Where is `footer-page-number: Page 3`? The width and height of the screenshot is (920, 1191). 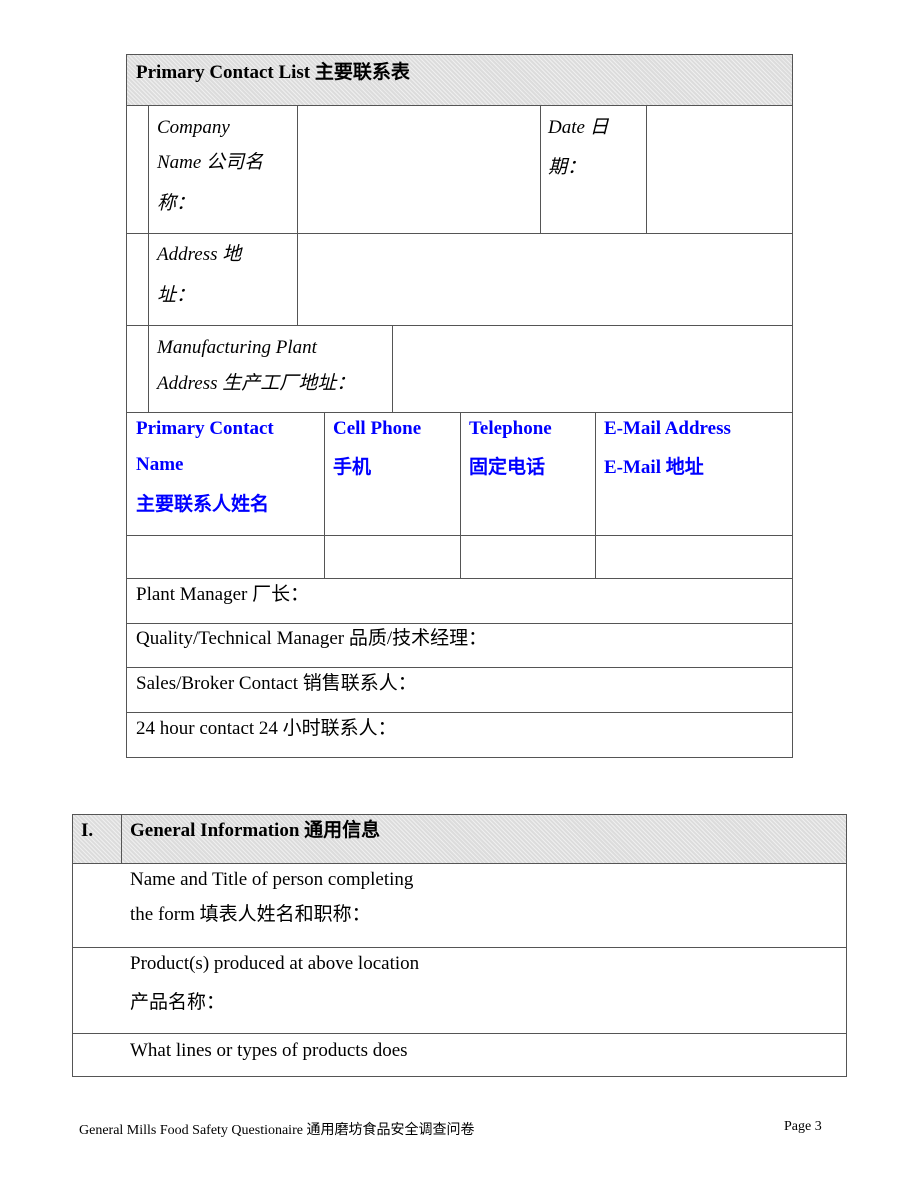 footer-page-number: Page 3 is located at coordinates (803, 1126).